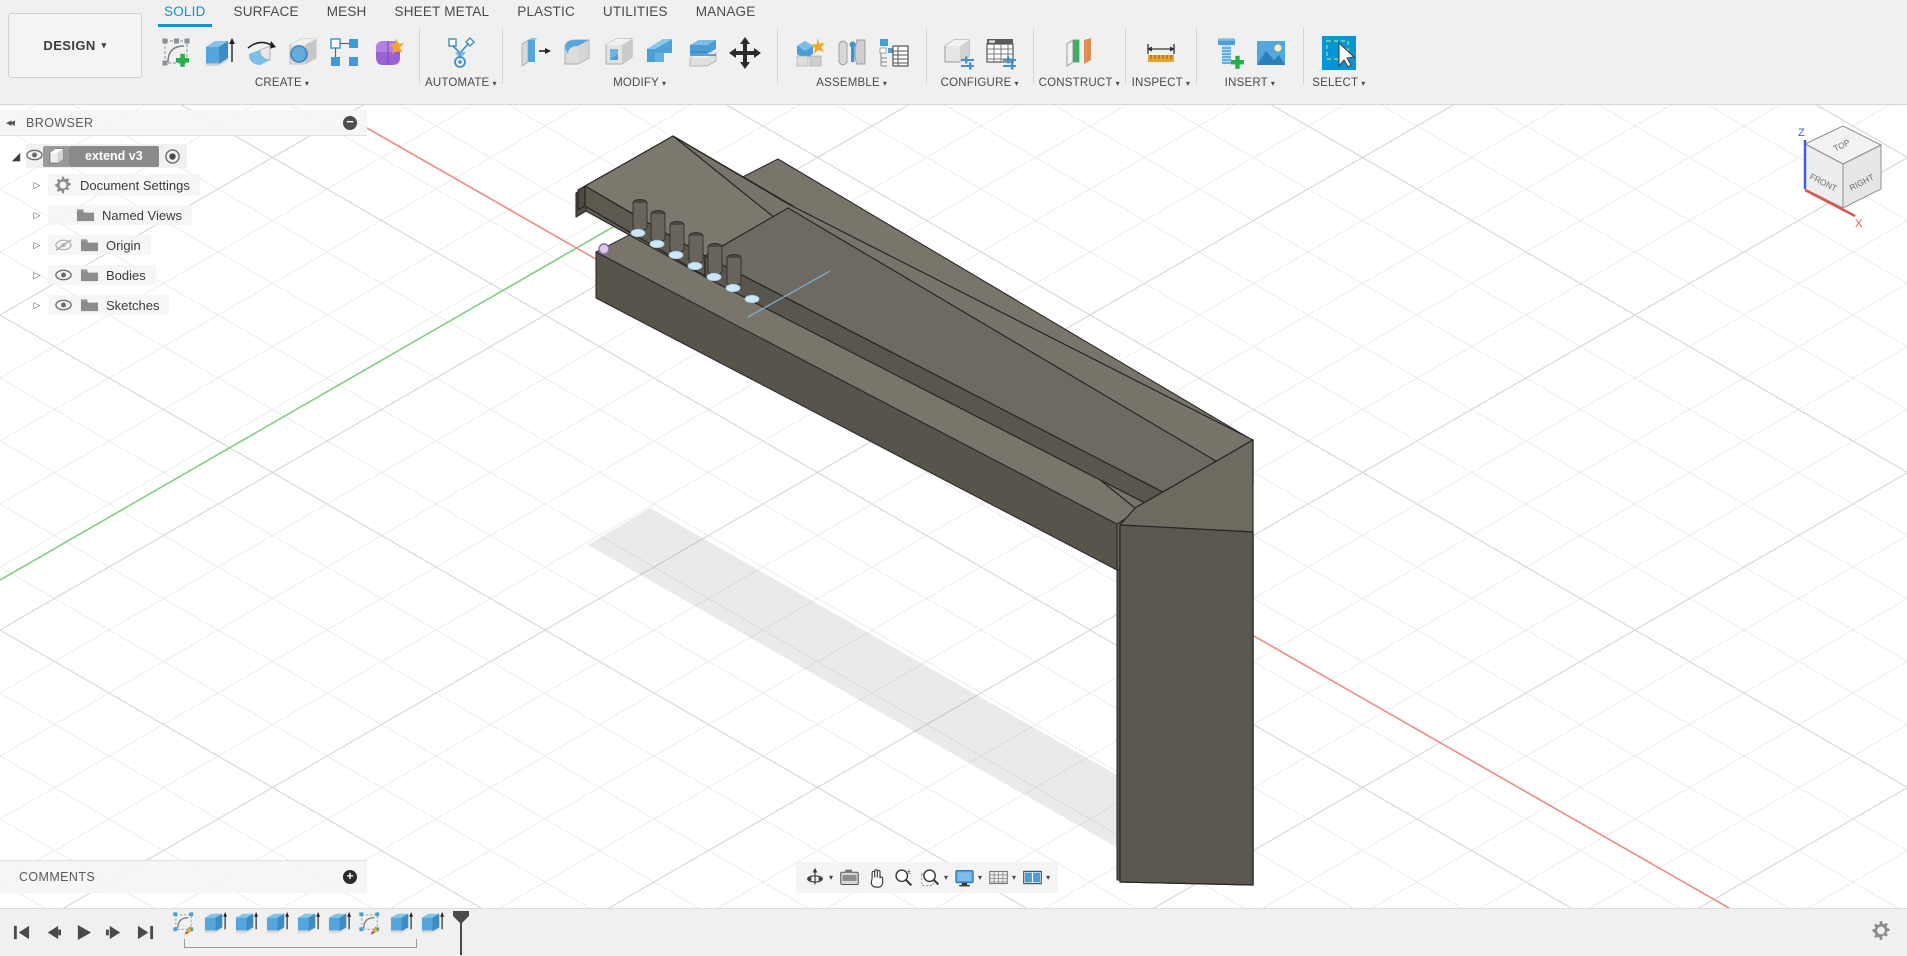 This screenshot has width=1907, height=956. What do you see at coordinates (21, 932) in the screenshot?
I see `jump-to-beginning-button` at bounding box center [21, 932].